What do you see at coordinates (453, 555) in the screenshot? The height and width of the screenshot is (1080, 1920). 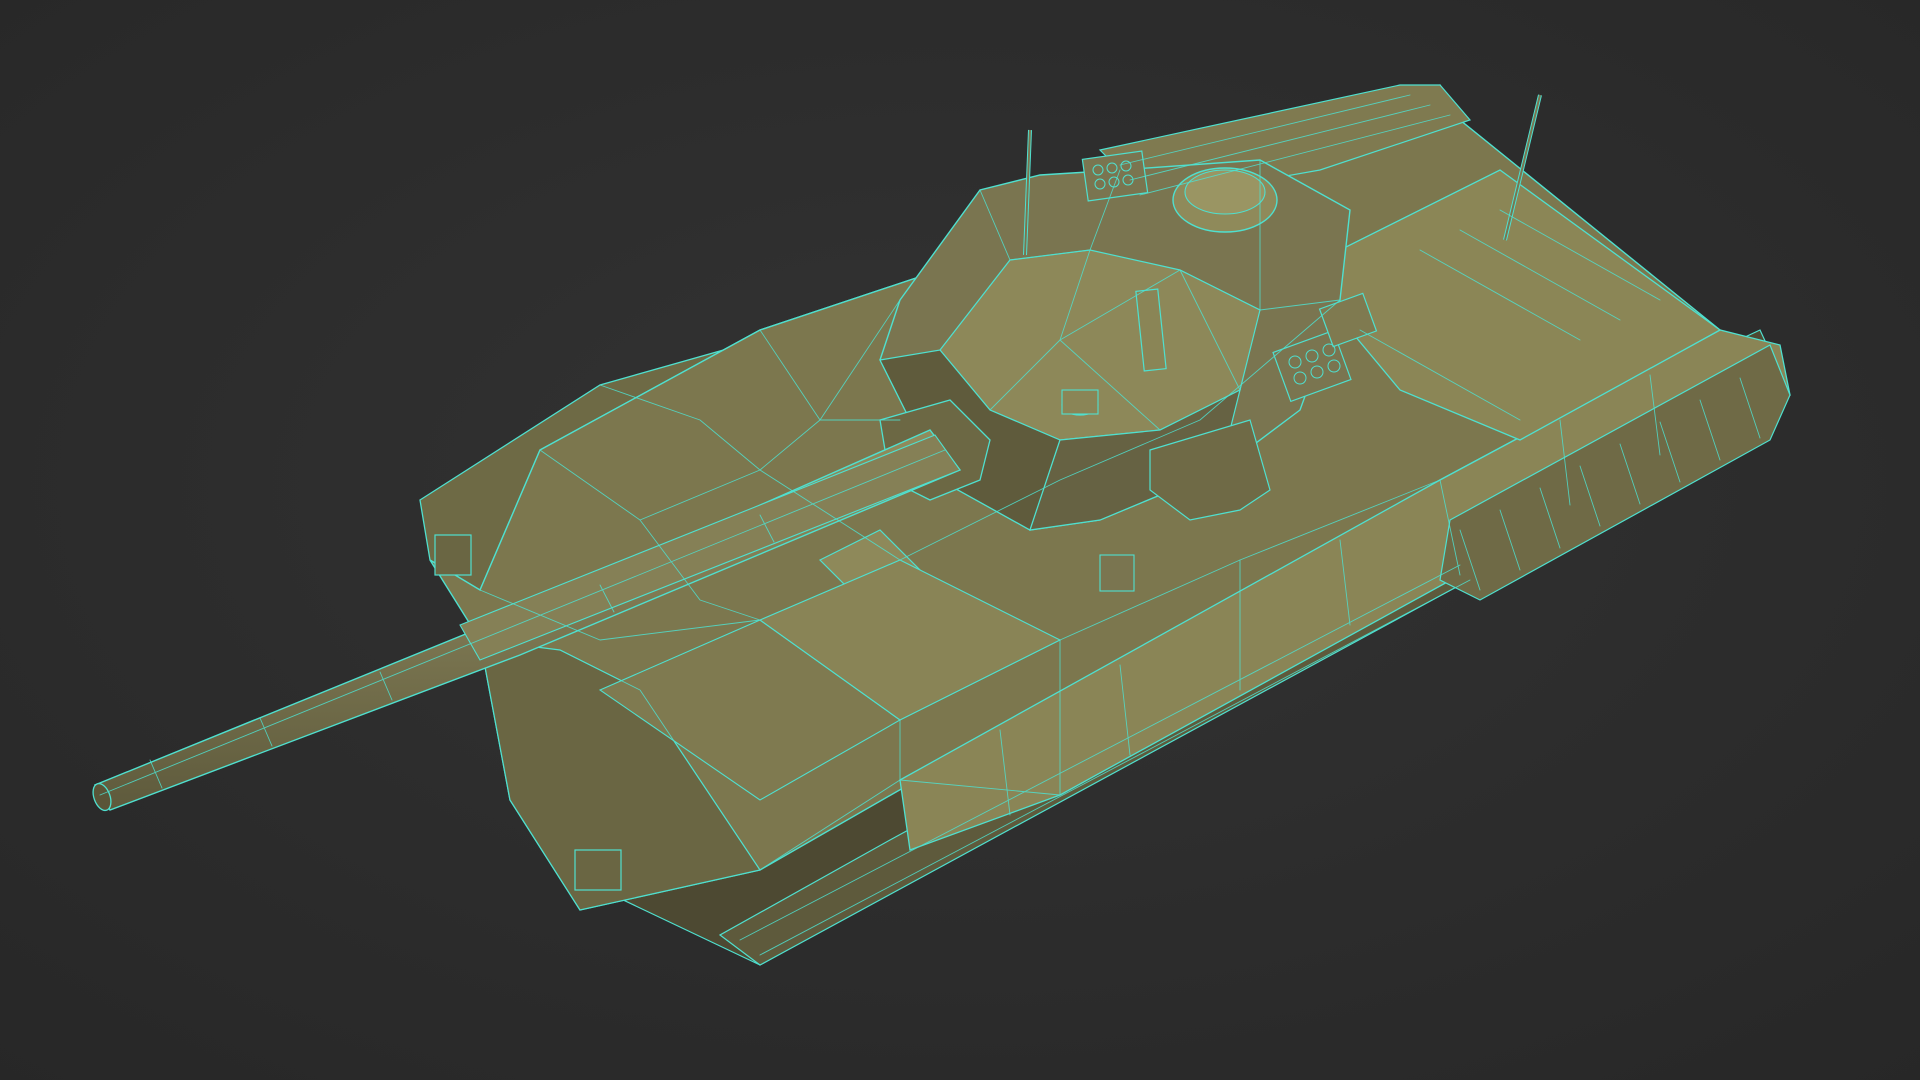 I see `tow-bracket-left` at bounding box center [453, 555].